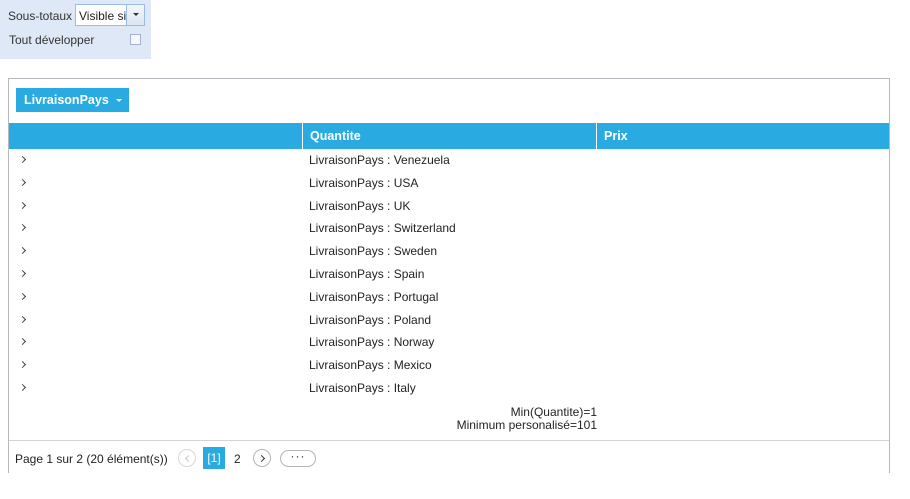  Describe the element at coordinates (40, 16) in the screenshot. I see `subtotals-label: Sous-totaux` at that location.